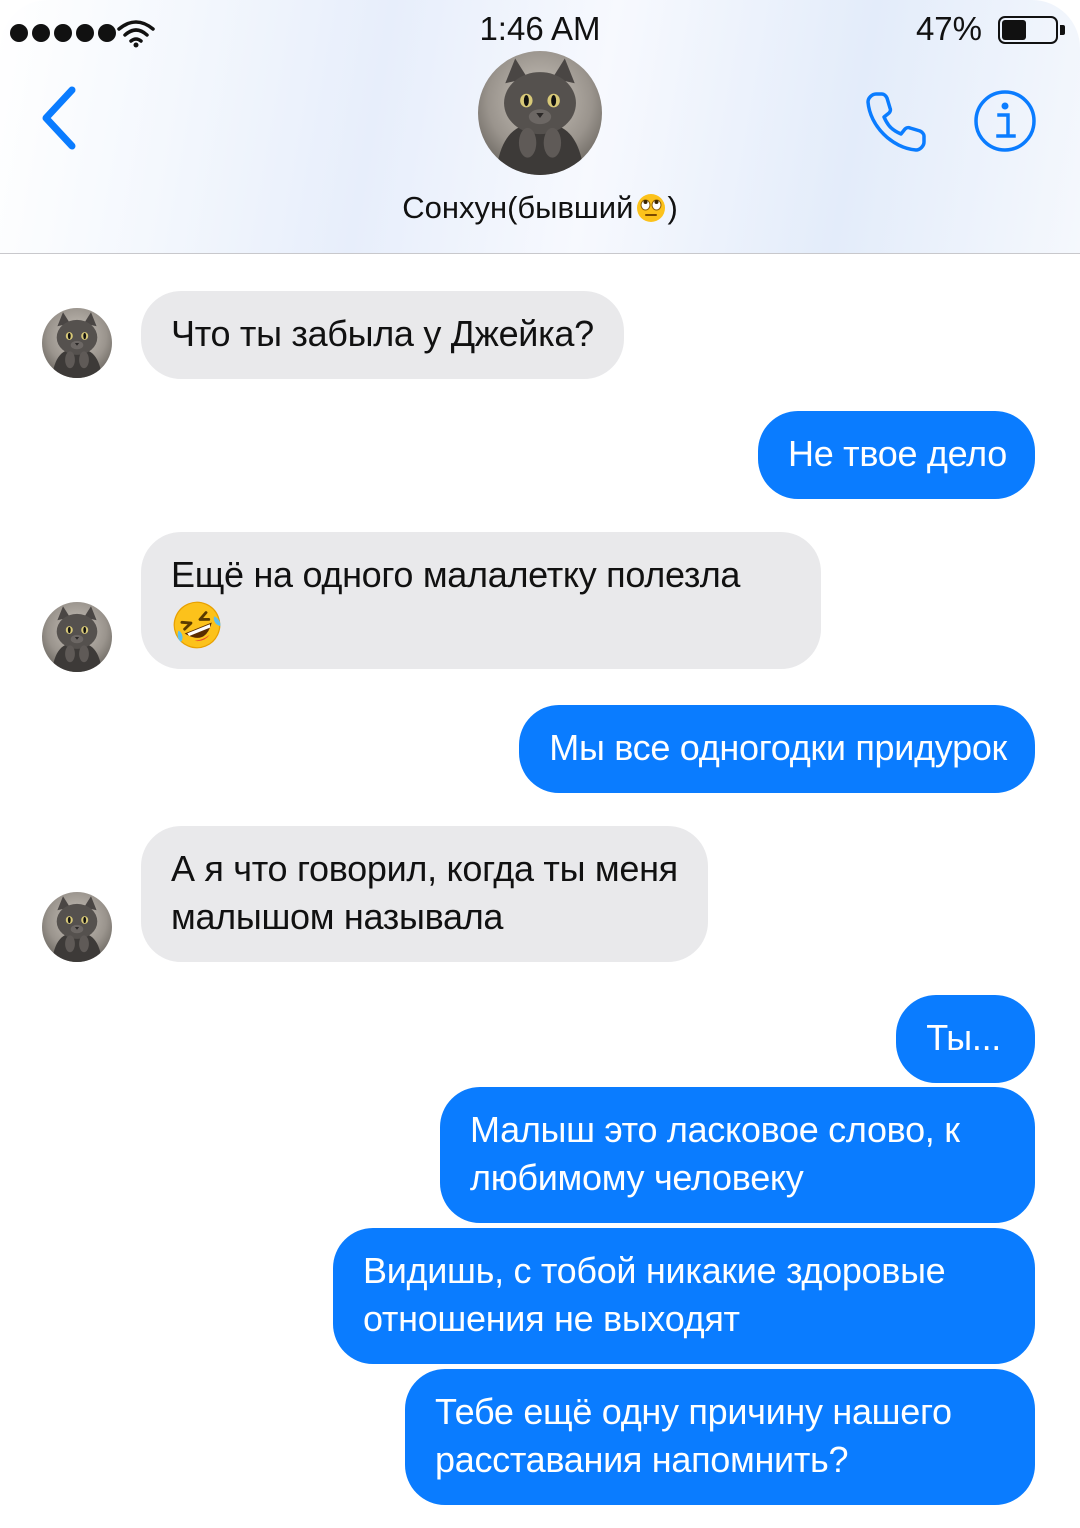 The height and width of the screenshot is (1528, 1080). What do you see at coordinates (642, 1459) in the screenshot?
I see `message-line: расставания напомнить?` at bounding box center [642, 1459].